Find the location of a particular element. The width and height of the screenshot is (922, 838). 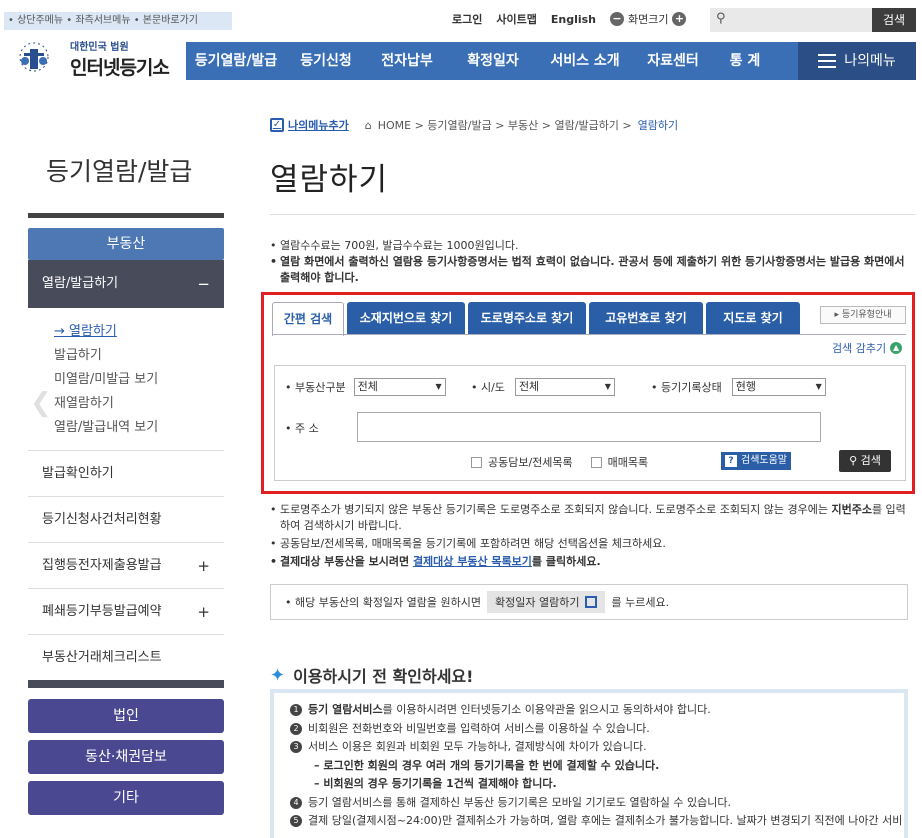

sidebar-item-label: 집행등전자제출용발급 is located at coordinates (102, 565).